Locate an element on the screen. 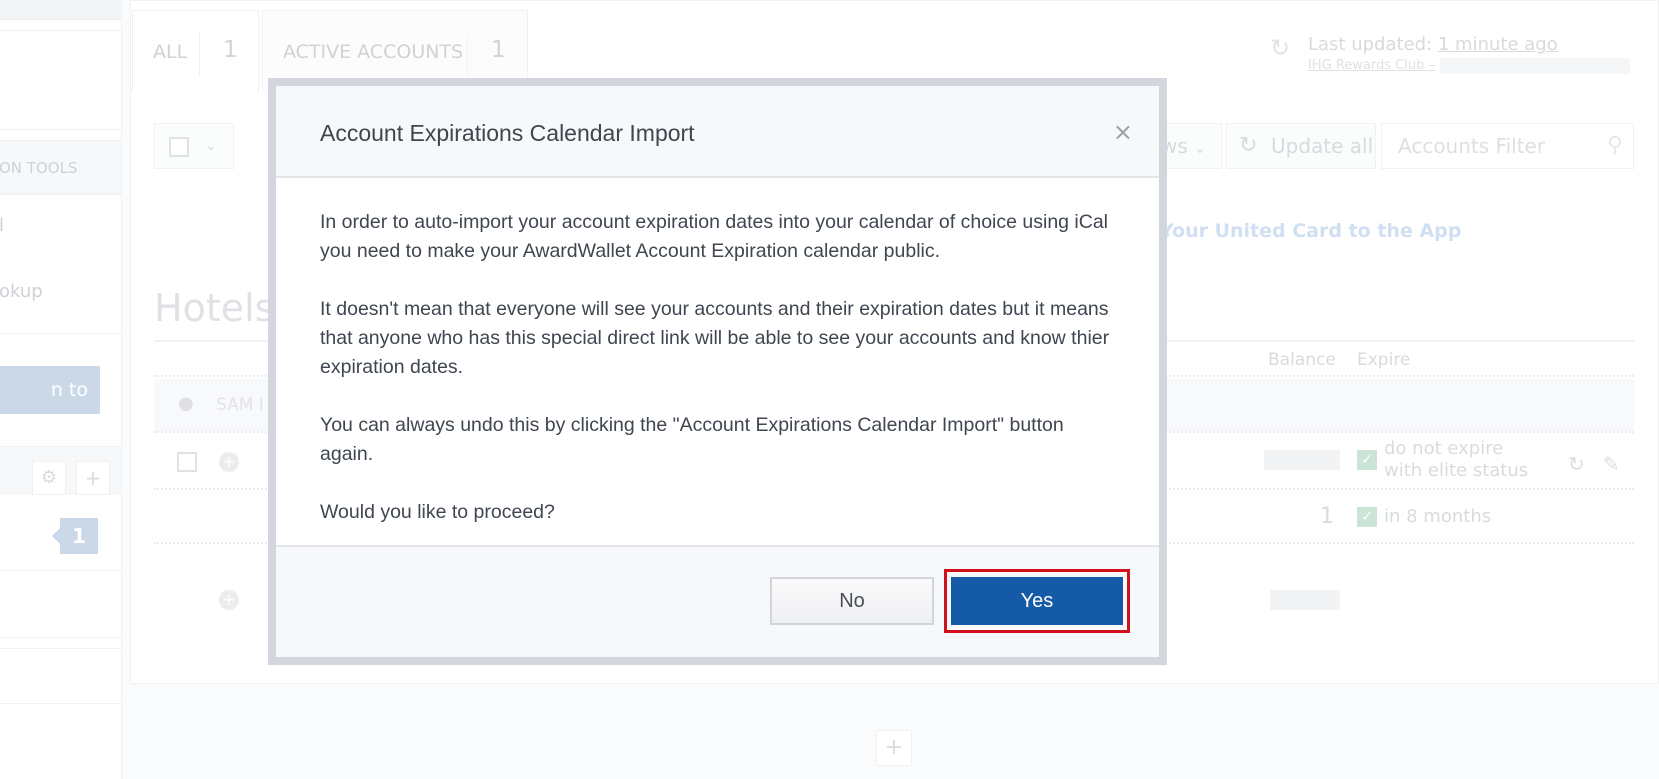 The image size is (1659, 779). yes-button: Yes is located at coordinates (1037, 601).